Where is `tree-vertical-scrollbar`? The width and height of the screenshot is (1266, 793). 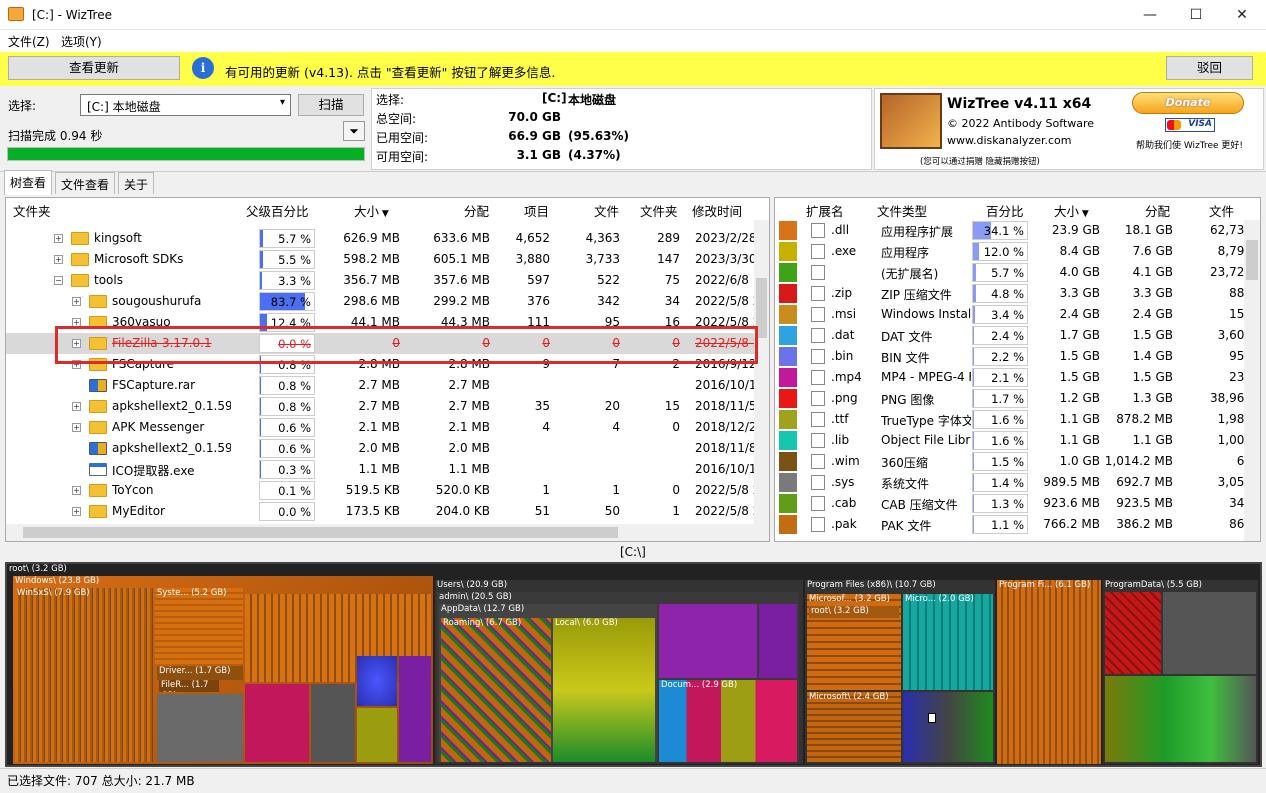
tree-vertical-scrollbar is located at coordinates (761, 372).